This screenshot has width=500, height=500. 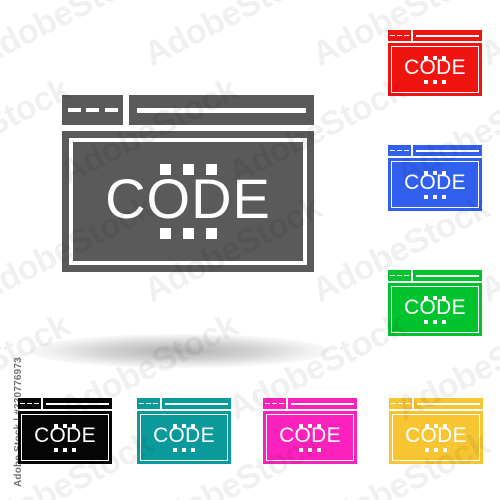 I want to click on code-window-icon-blue: CODE, so click(x=435, y=178).